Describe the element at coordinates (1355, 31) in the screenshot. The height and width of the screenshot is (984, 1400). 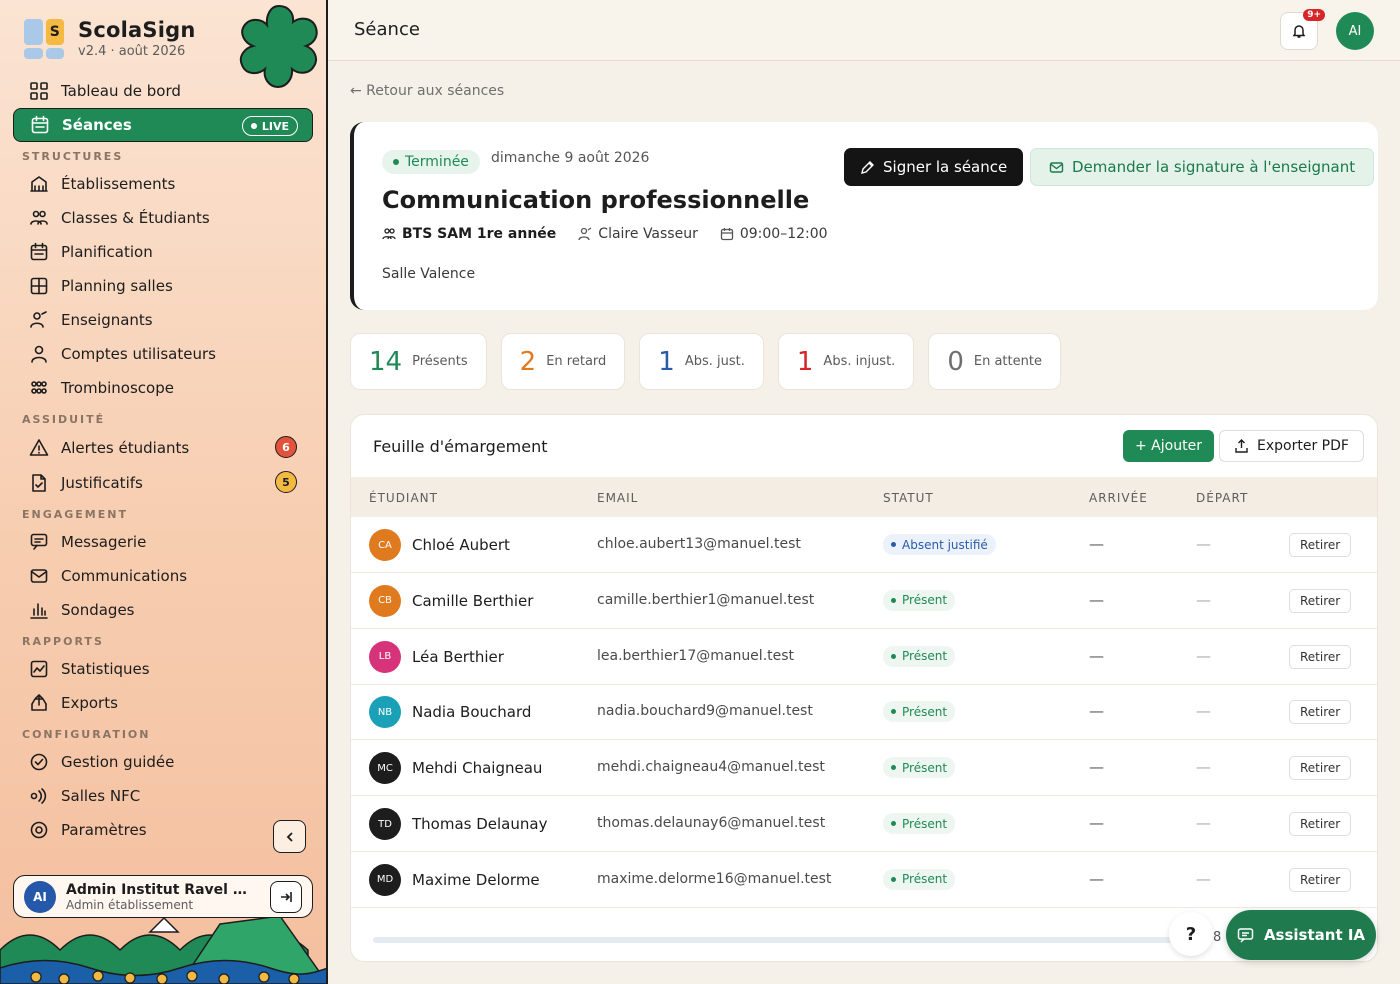
I see `profile-avatar: AI` at that location.